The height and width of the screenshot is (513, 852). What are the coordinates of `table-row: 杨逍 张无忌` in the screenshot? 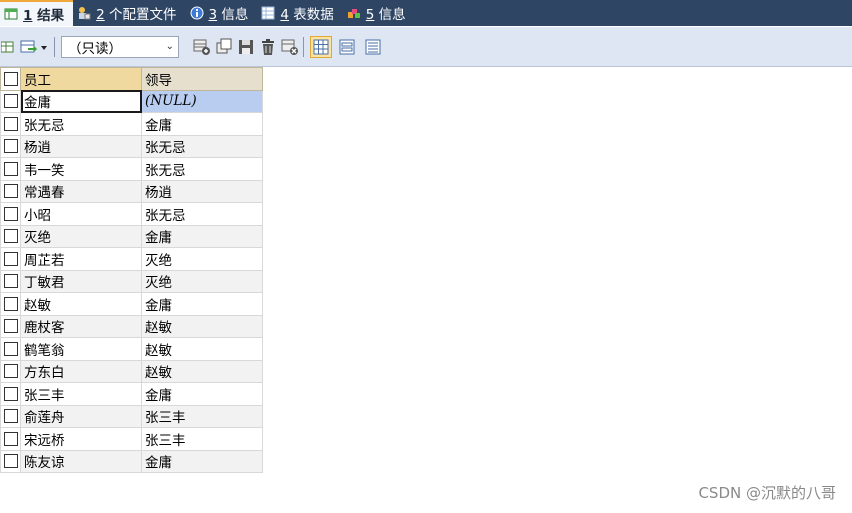 It's located at (131, 146).